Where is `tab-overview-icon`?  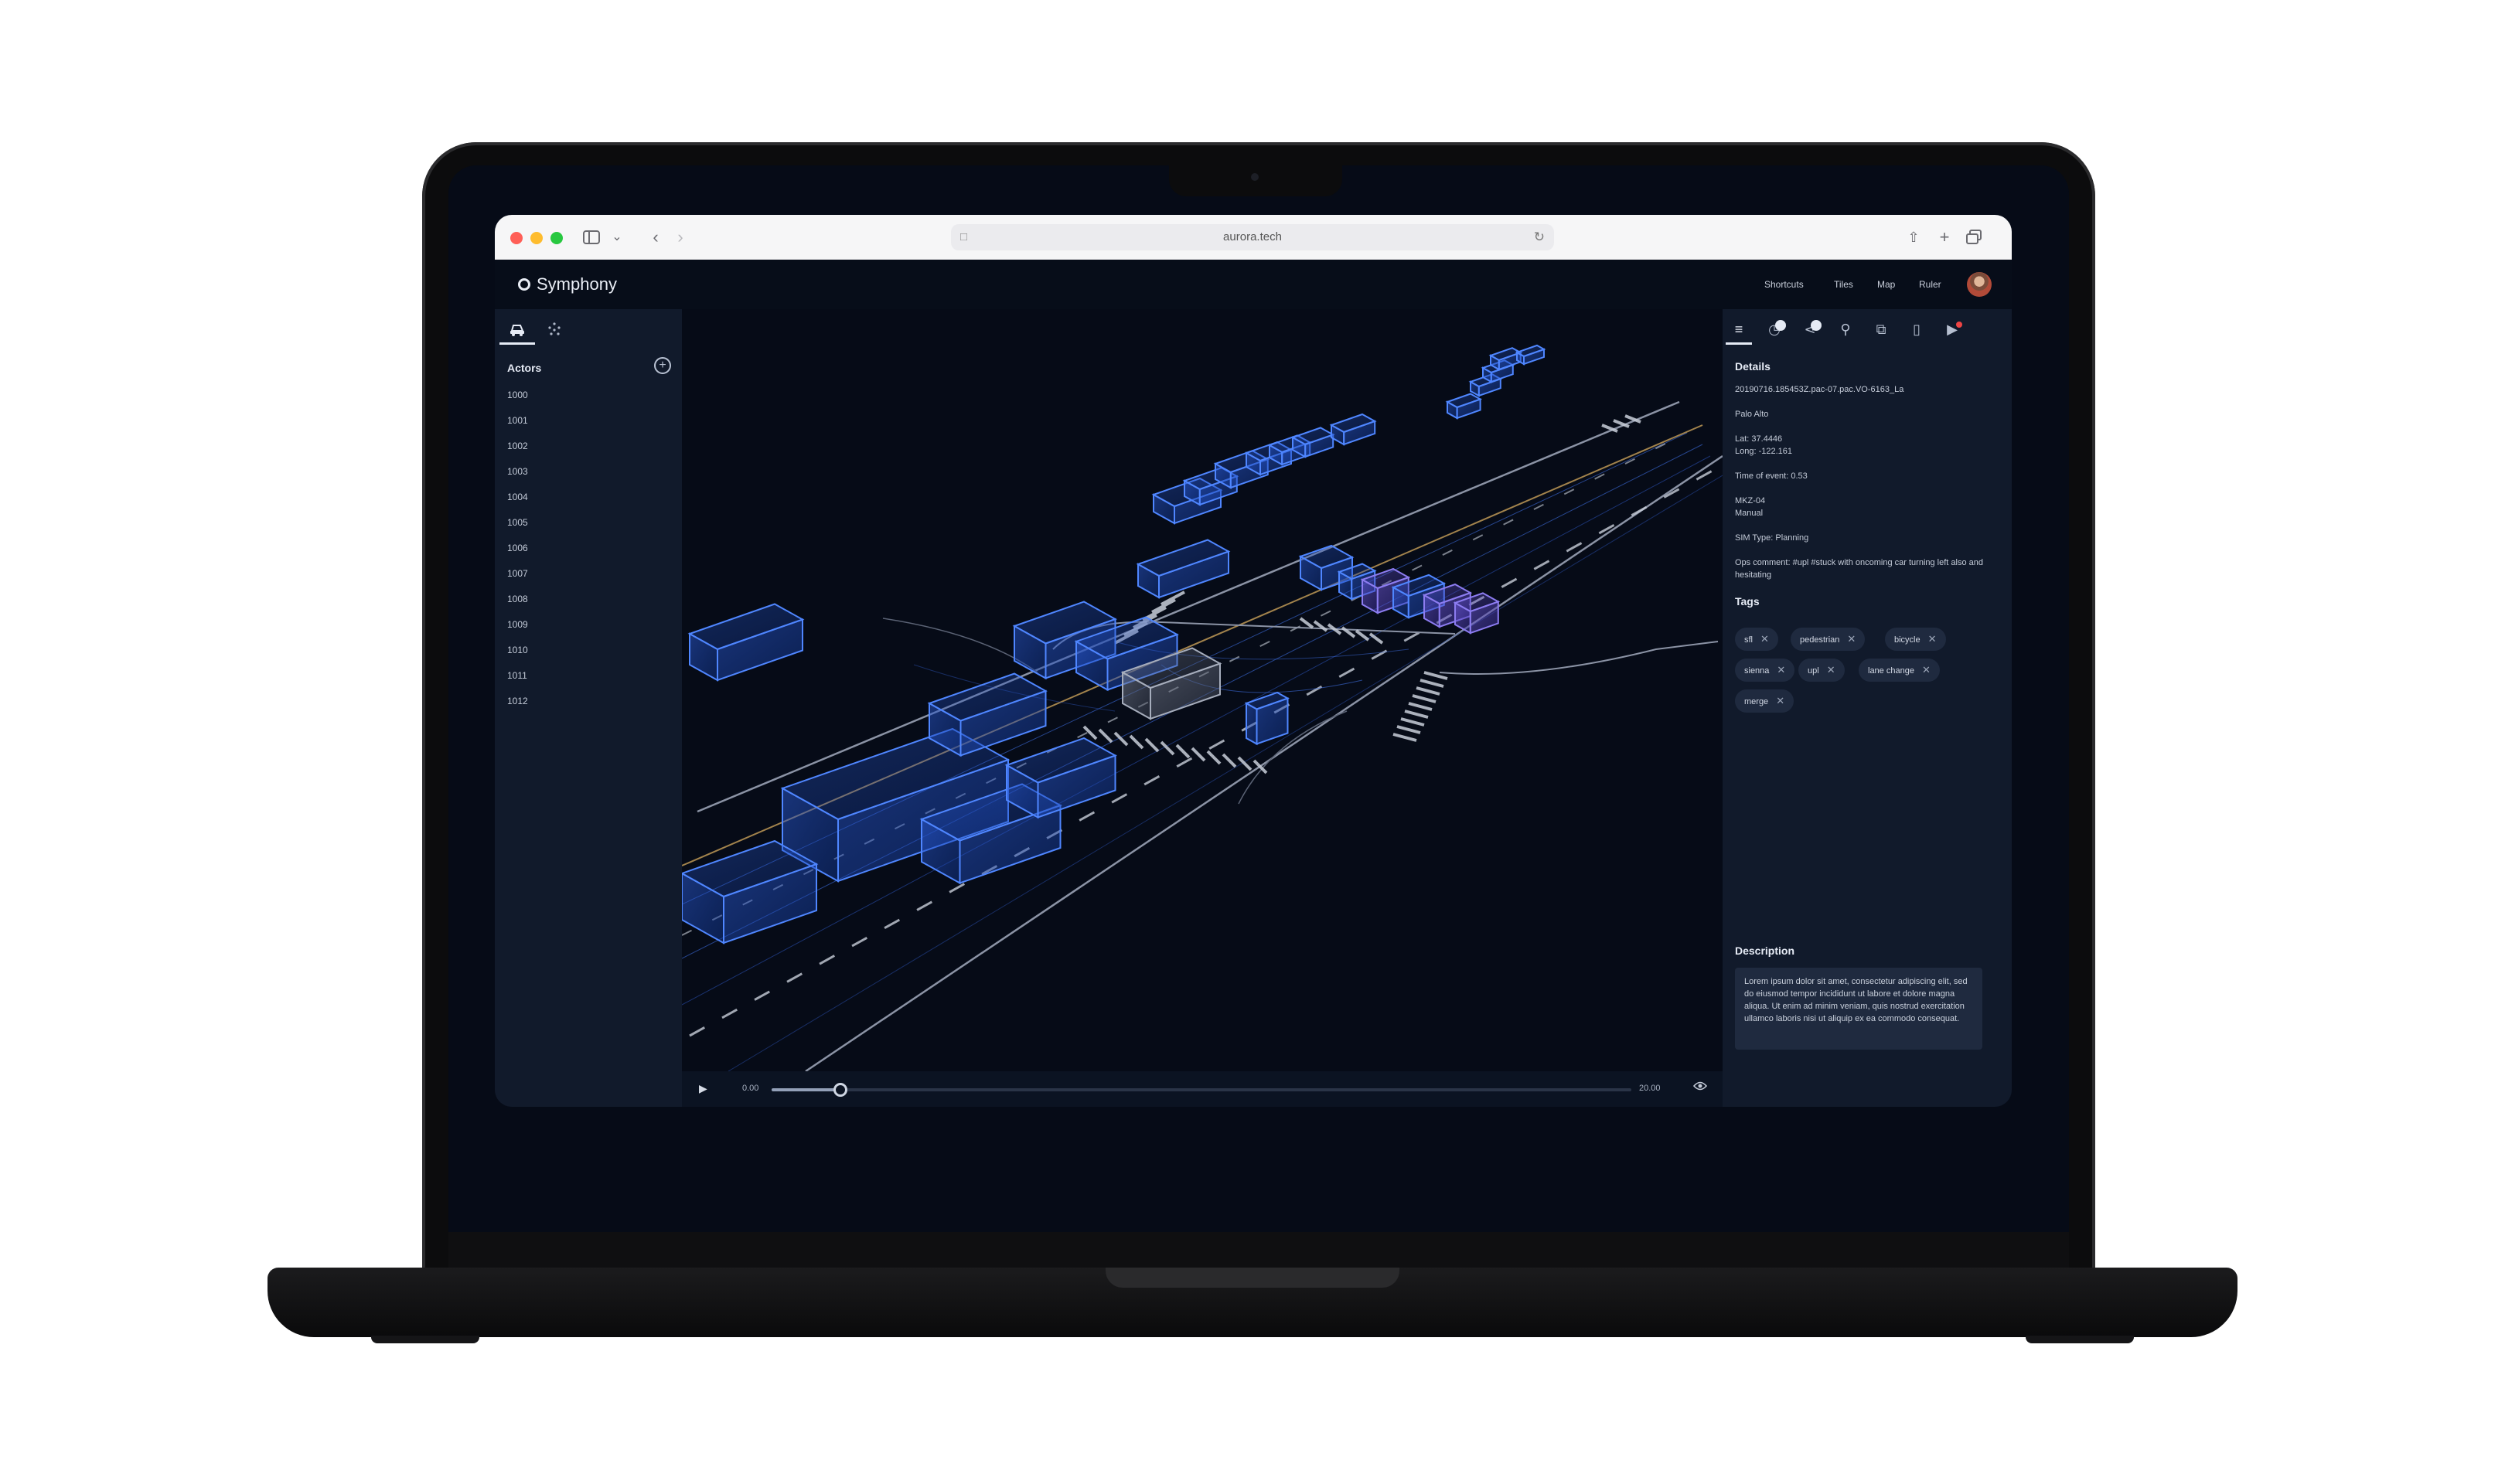 tab-overview-icon is located at coordinates (1974, 237).